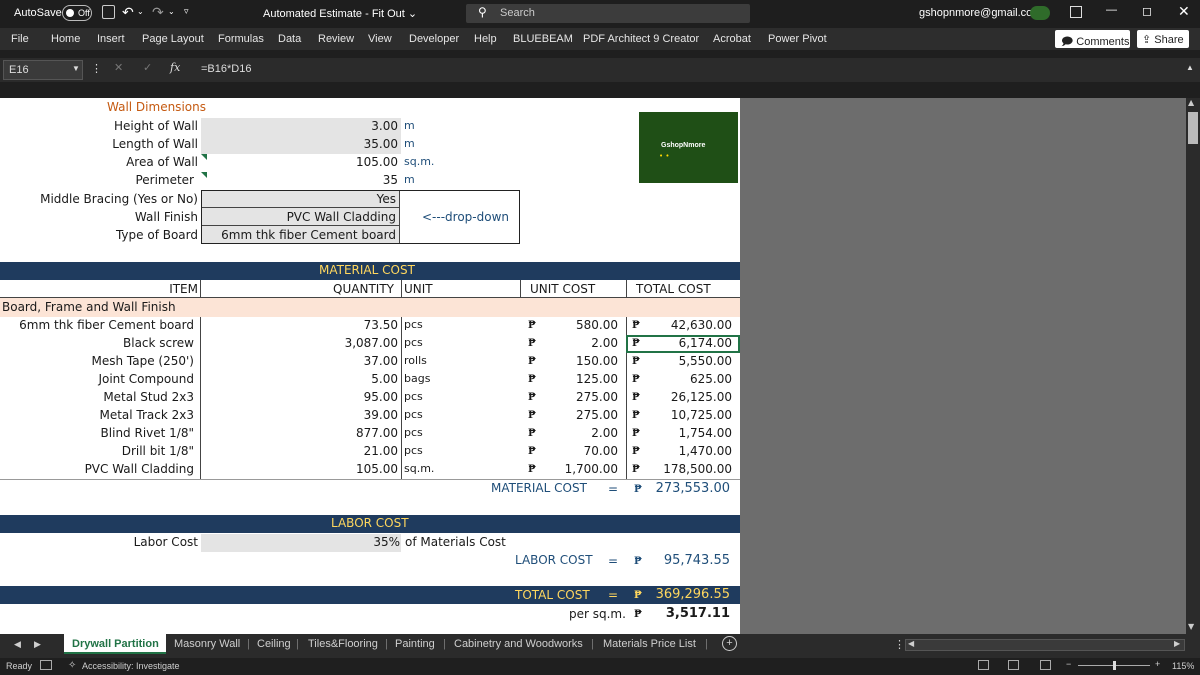  Describe the element at coordinates (37, 644) in the screenshot. I see `next-sheet-icon: ▶` at that location.